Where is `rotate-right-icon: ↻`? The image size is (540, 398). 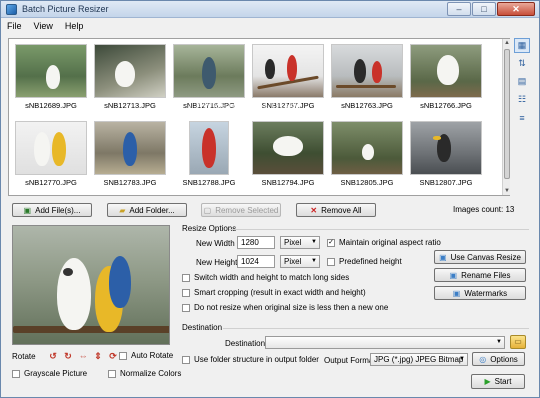
rotate-right-icon: ↻ is located at coordinates (68, 356).